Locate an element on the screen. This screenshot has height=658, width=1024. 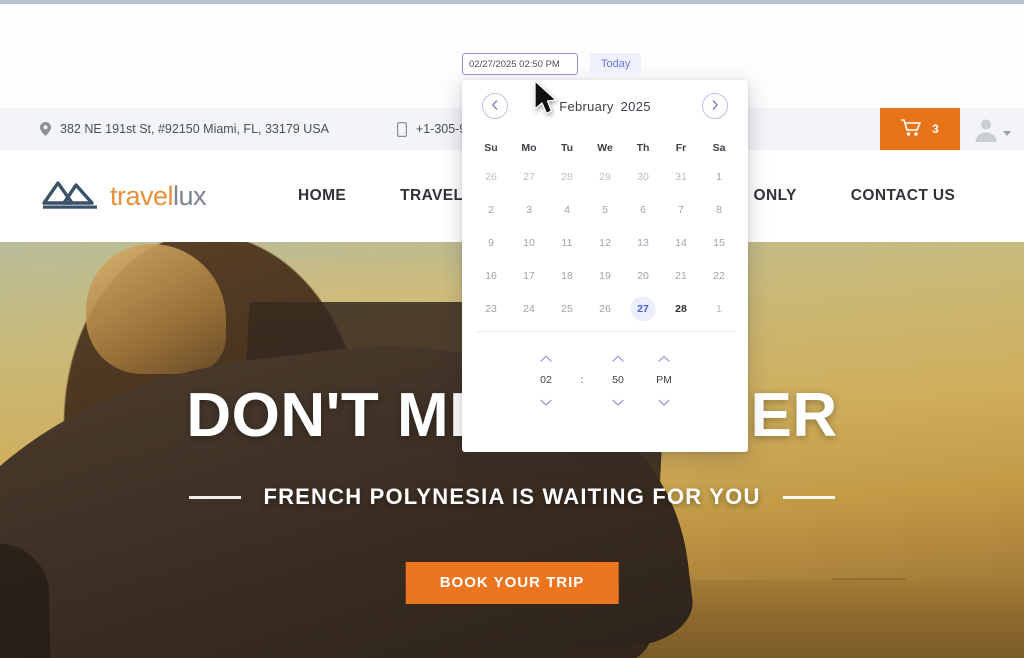
calendar-day: 12 is located at coordinates (605, 243).